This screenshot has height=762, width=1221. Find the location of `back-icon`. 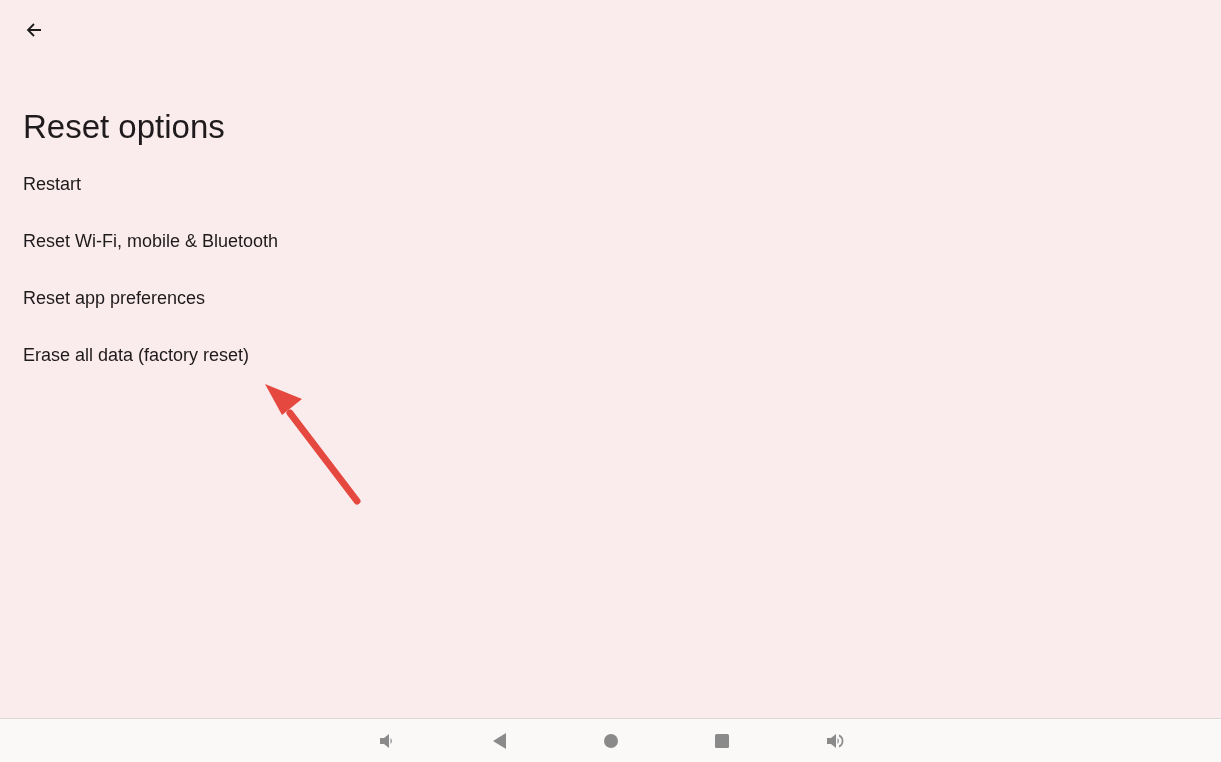

back-icon is located at coordinates (499, 740).